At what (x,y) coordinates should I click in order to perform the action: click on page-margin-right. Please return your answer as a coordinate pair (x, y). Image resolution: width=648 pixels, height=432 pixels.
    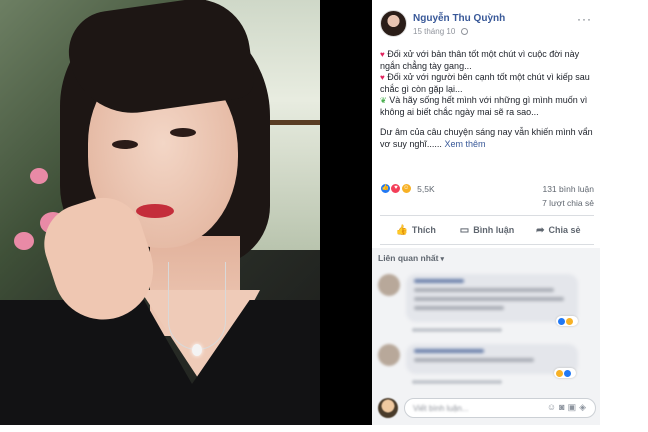
    Looking at the image, I should click on (624, 216).